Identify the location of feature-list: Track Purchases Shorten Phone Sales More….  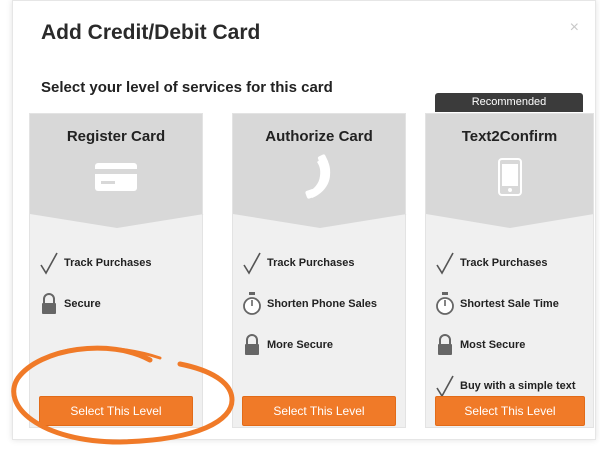
(324, 303).